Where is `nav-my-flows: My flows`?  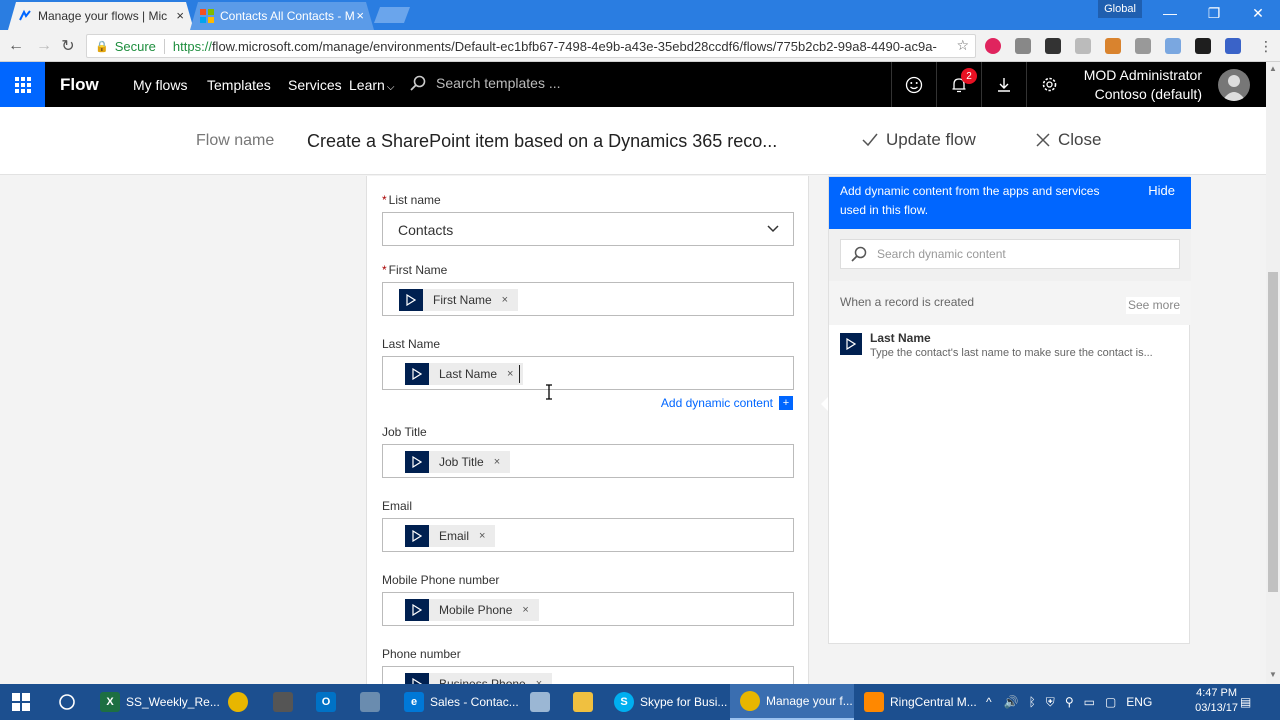
nav-my-flows: My flows is located at coordinates (160, 85).